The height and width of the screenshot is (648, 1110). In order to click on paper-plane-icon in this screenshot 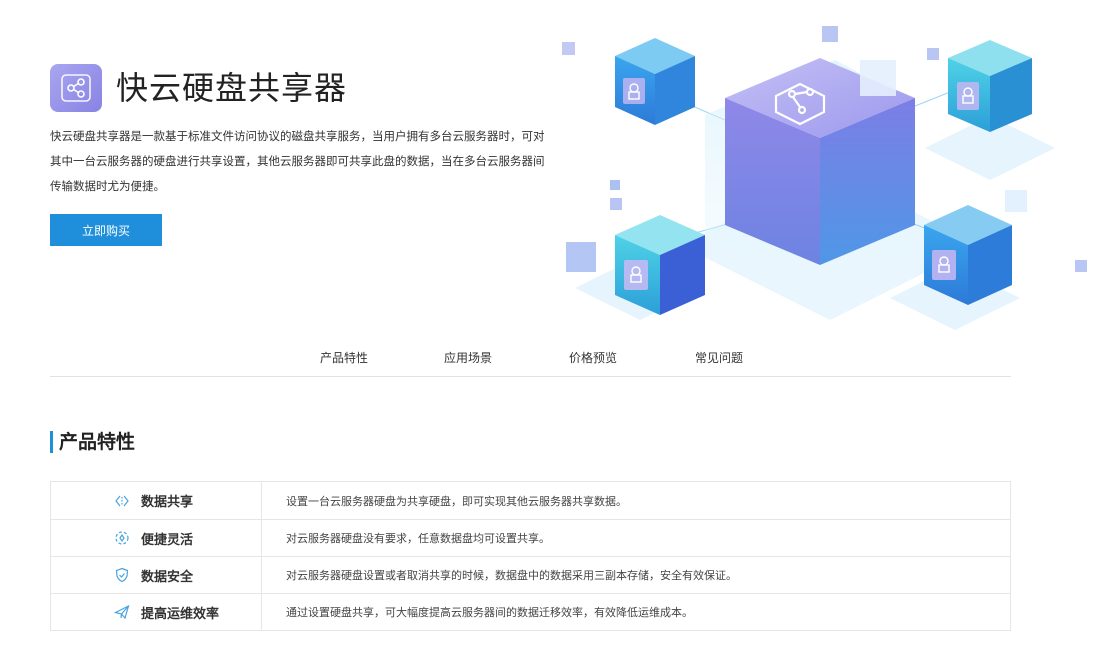, I will do `click(122, 612)`.